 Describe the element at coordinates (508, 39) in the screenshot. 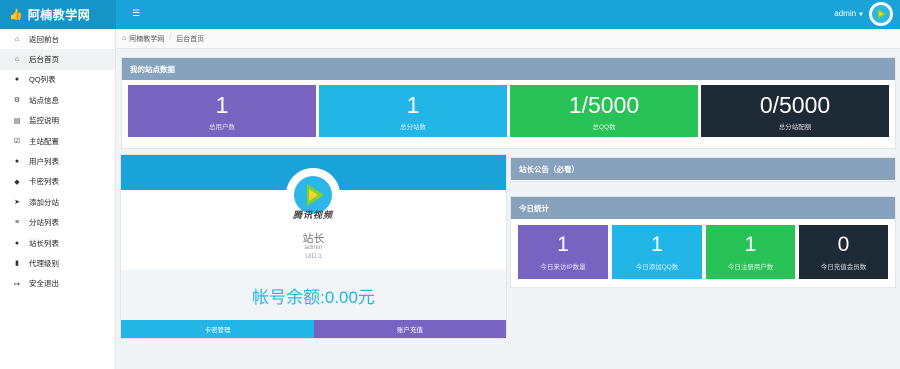

I see `breadcrumb: ⌂ 阿楠教学网 / 后台首页` at that location.